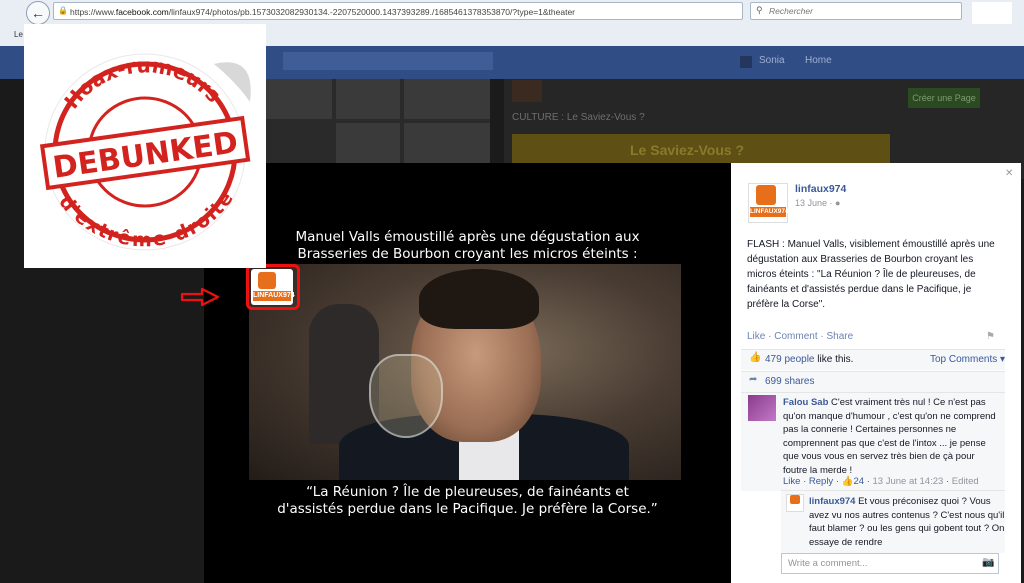 This screenshot has width=1024, height=583. What do you see at coordinates (818, 60) in the screenshot?
I see `header-home-link: Home` at bounding box center [818, 60].